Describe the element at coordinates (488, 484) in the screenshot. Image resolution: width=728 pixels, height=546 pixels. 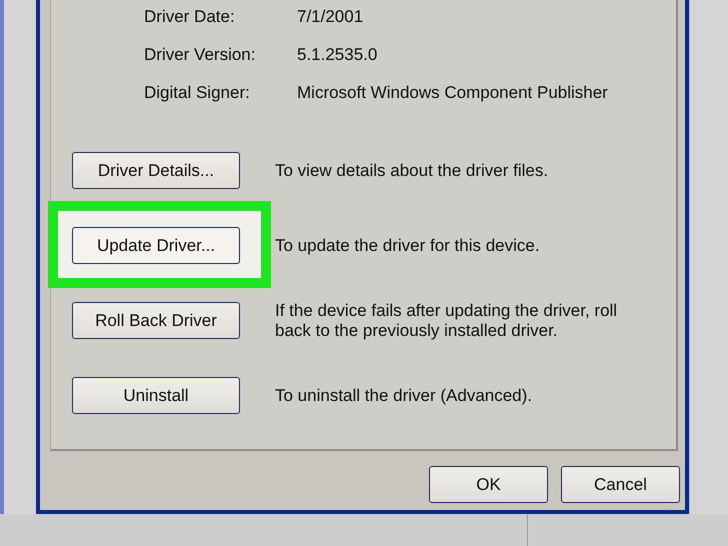
I see `ok-button: OK` at that location.